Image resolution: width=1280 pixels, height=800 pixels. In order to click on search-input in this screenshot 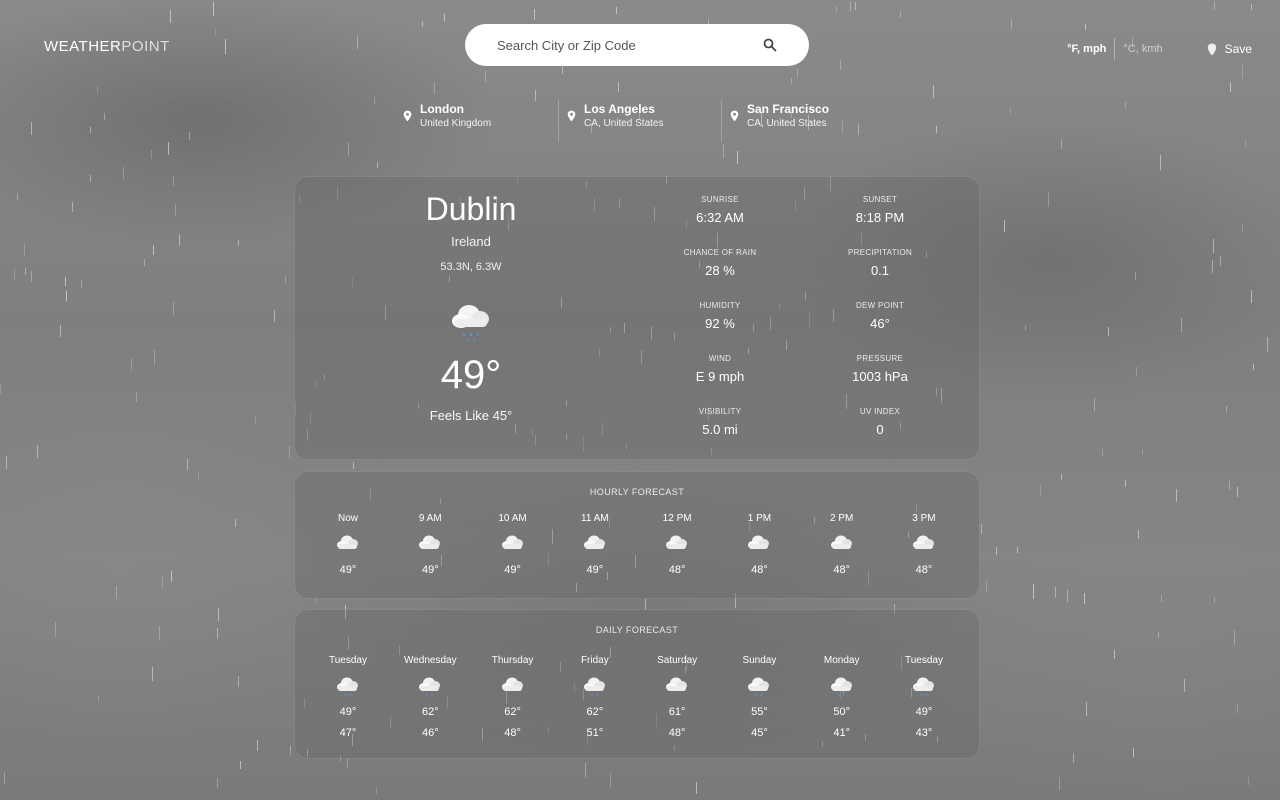, I will do `click(617, 45)`.